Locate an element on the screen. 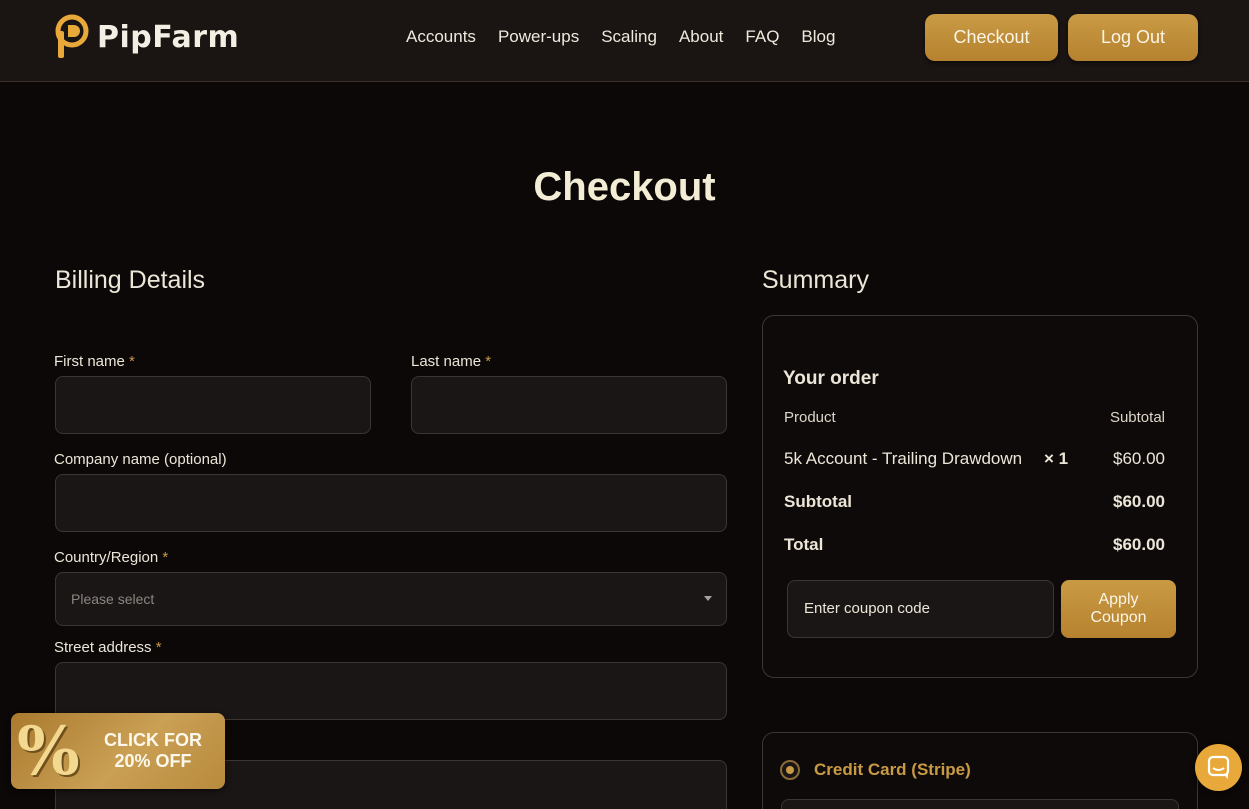 The height and width of the screenshot is (809, 1249). last-name-label: Last name * is located at coordinates (451, 361).